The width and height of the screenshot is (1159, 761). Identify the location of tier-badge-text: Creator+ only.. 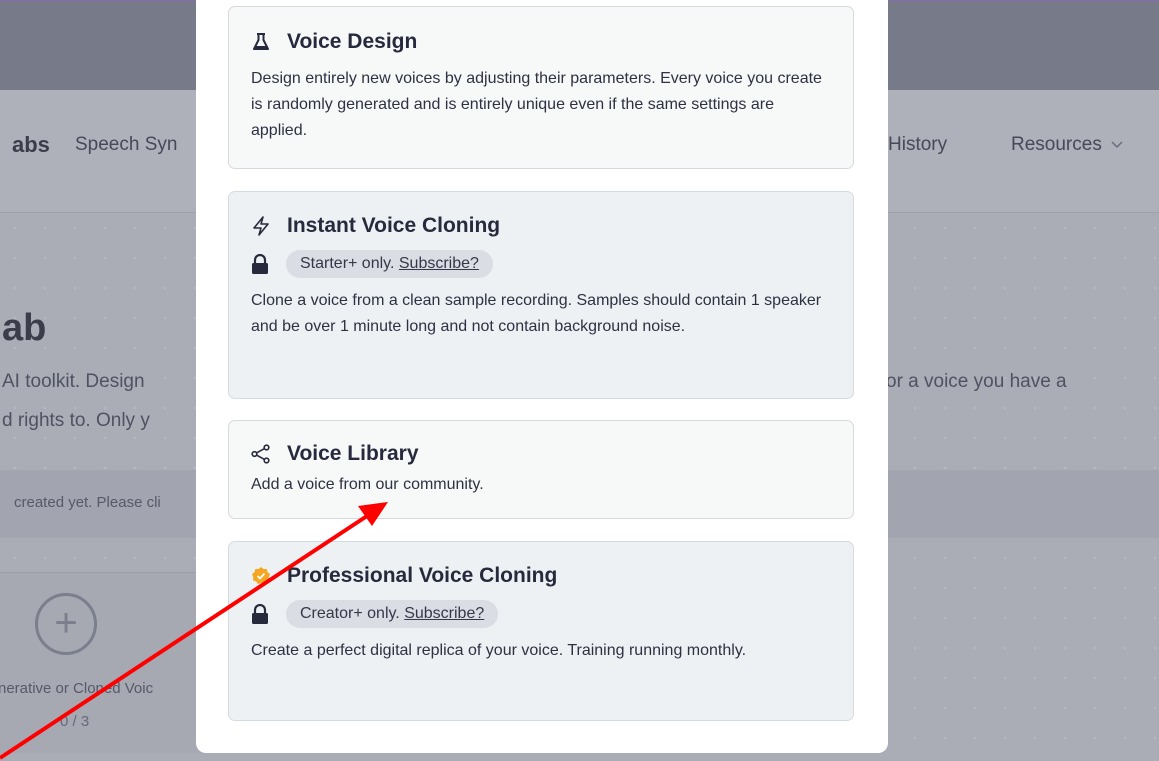
(350, 613).